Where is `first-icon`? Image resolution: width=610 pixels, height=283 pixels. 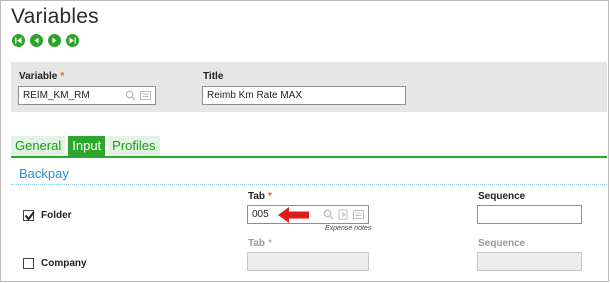
first-icon is located at coordinates (18, 40).